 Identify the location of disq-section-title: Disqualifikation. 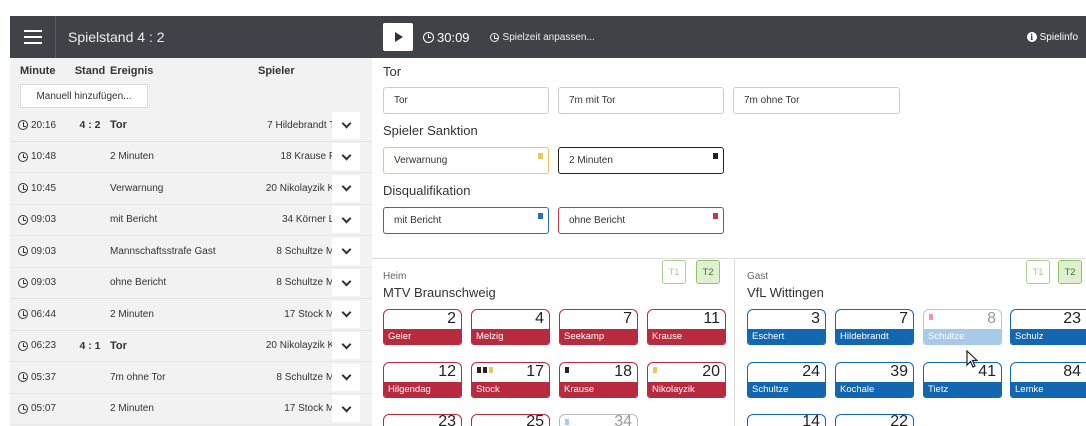
(427, 190).